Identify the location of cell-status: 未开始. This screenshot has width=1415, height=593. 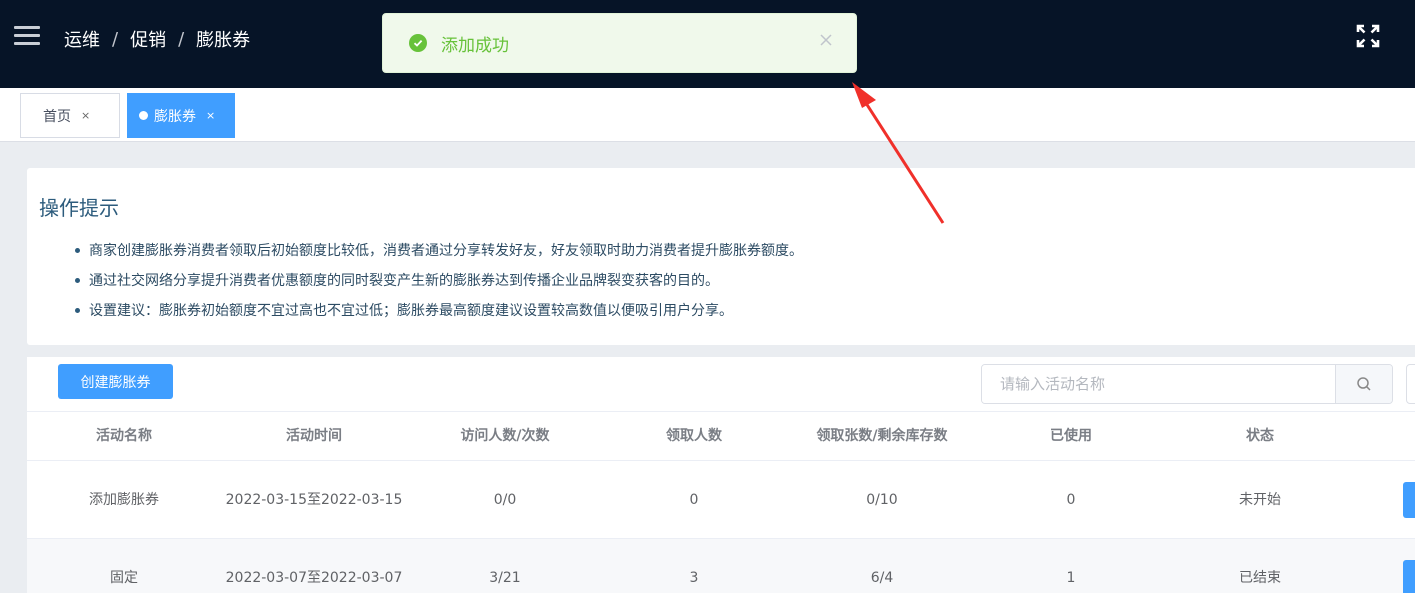
(1260, 500).